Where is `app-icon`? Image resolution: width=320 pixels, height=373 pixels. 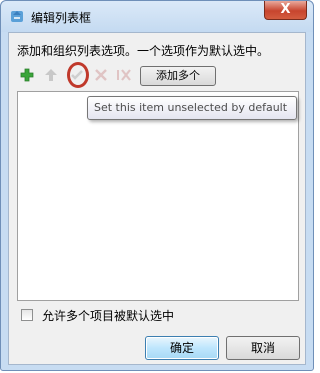
app-icon is located at coordinates (17, 16).